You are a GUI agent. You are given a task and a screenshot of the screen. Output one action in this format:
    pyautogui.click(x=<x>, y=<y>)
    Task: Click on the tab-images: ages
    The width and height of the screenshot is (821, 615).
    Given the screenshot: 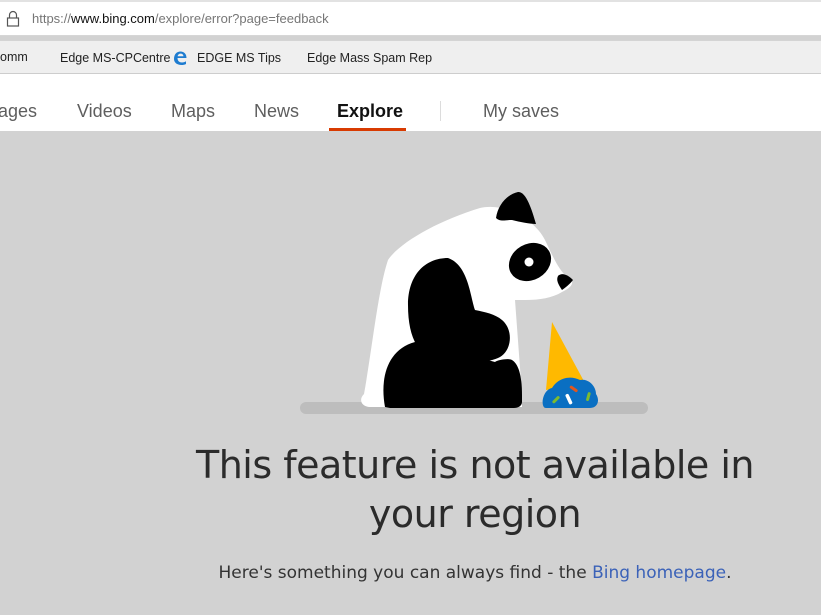 What is the action you would take?
    pyautogui.click(x=18, y=111)
    